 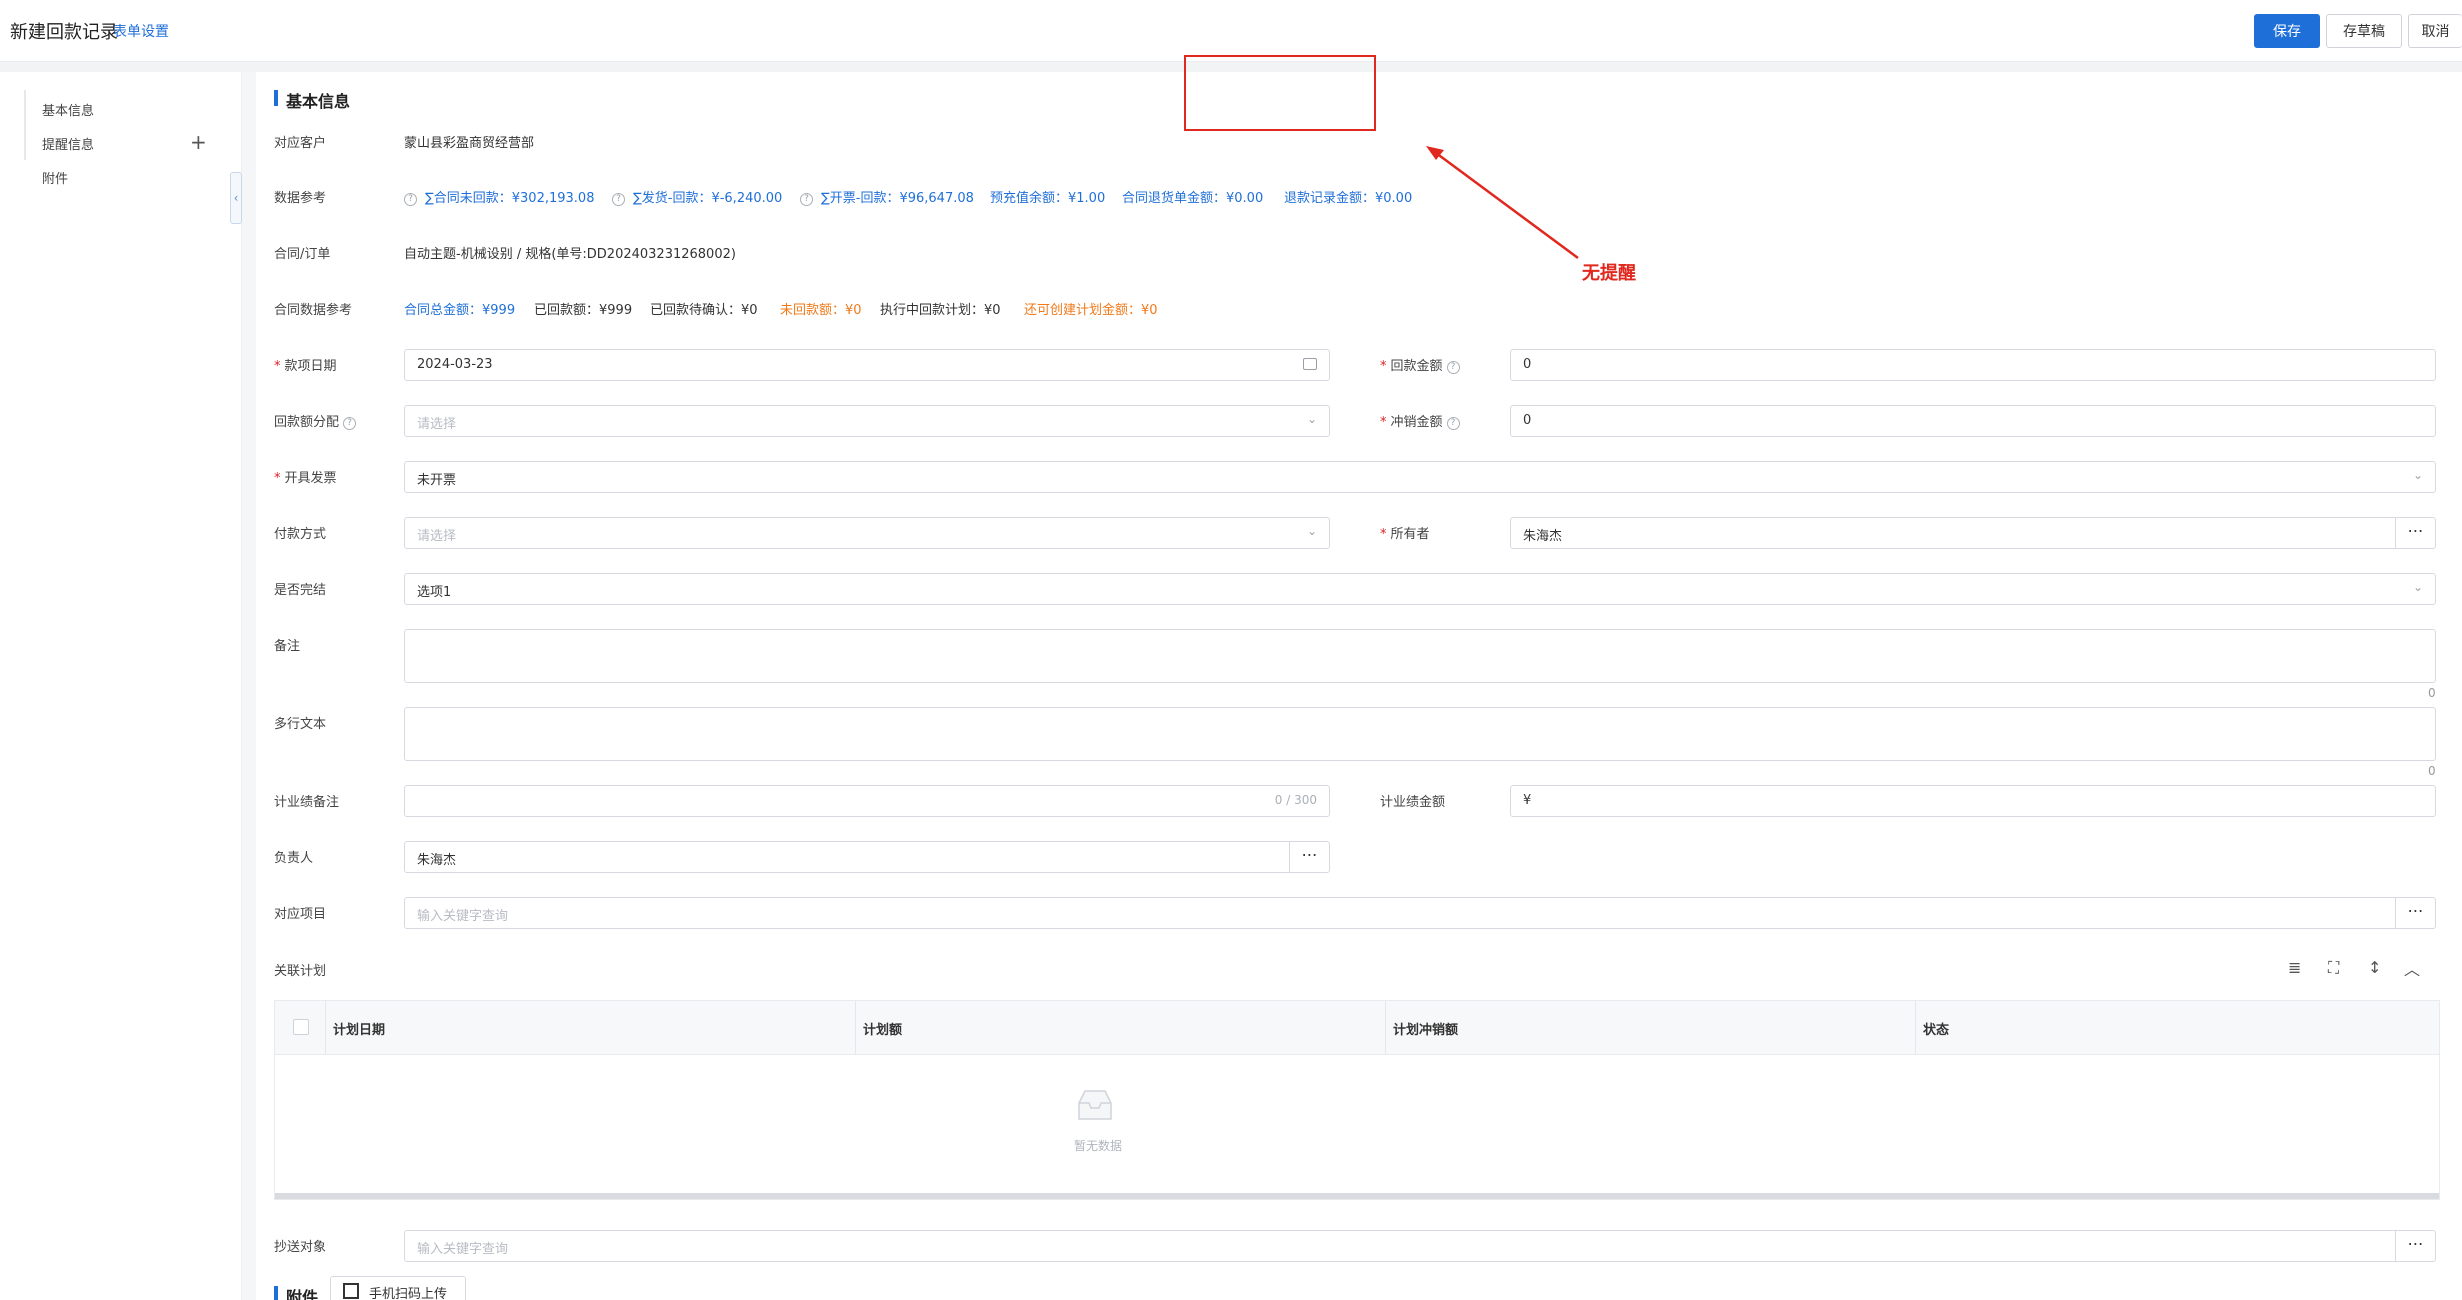 What do you see at coordinates (351, 1291) in the screenshot?
I see `qr-code-icon` at bounding box center [351, 1291].